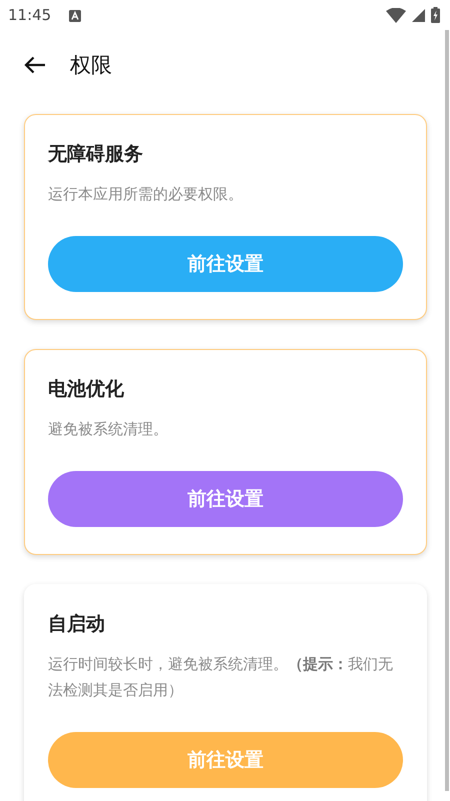 The width and height of the screenshot is (450, 801). What do you see at coordinates (435, 15) in the screenshot?
I see `battery-icon` at bounding box center [435, 15].